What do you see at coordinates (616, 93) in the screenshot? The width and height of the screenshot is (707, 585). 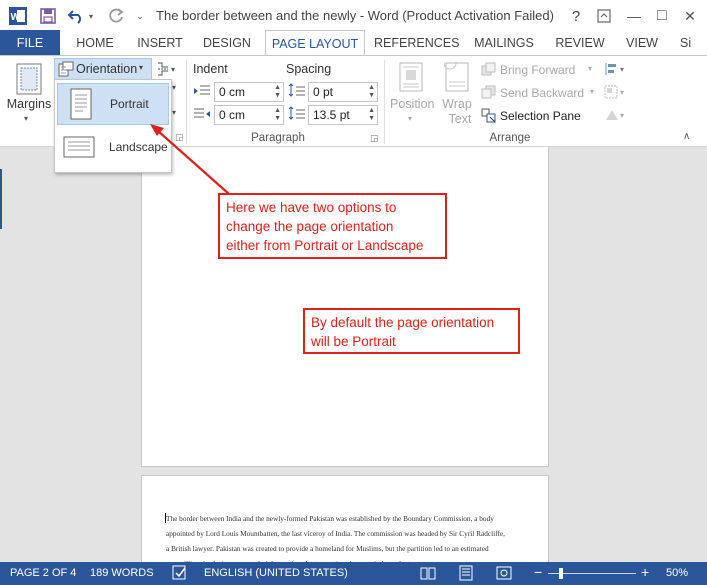 I see `group-objects-icon: ▾` at bounding box center [616, 93].